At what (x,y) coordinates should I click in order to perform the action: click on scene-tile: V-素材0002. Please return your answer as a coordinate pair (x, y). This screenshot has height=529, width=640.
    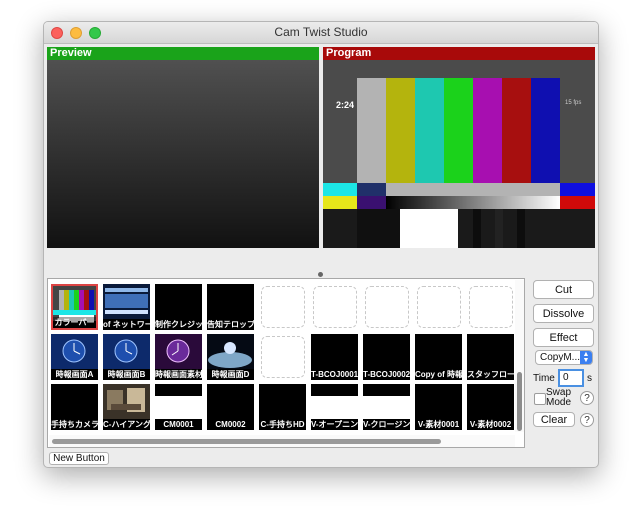
    Looking at the image, I should click on (490, 407).